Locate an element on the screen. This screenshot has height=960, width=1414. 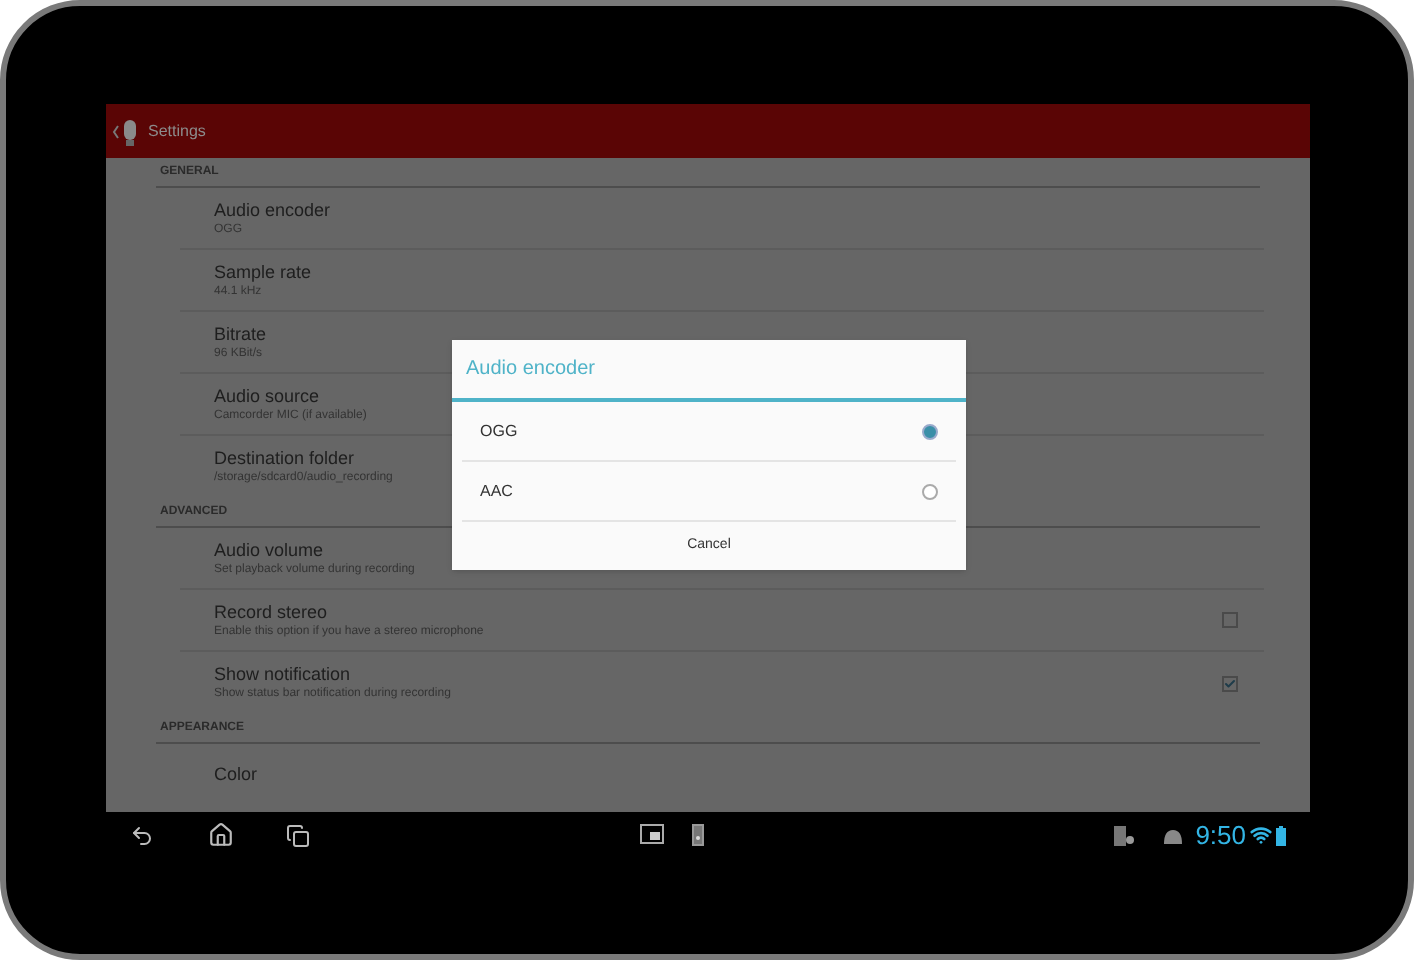
back-icon is located at coordinates (142, 835).